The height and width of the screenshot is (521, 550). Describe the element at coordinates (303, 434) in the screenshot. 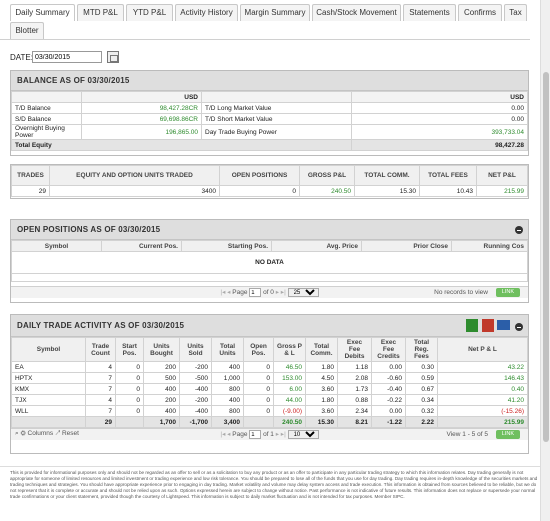

I see `page-size-select: 10` at that location.